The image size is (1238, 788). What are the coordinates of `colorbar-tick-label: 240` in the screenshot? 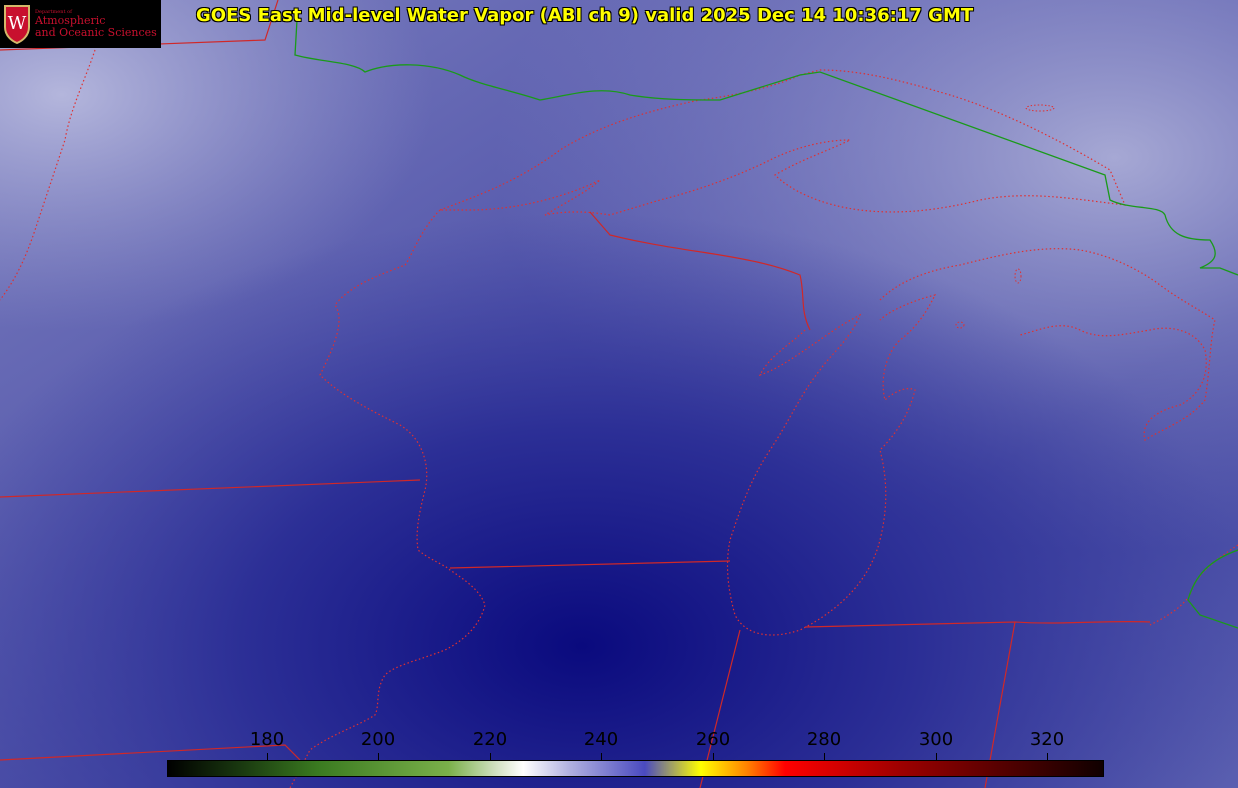 It's located at (601, 739).